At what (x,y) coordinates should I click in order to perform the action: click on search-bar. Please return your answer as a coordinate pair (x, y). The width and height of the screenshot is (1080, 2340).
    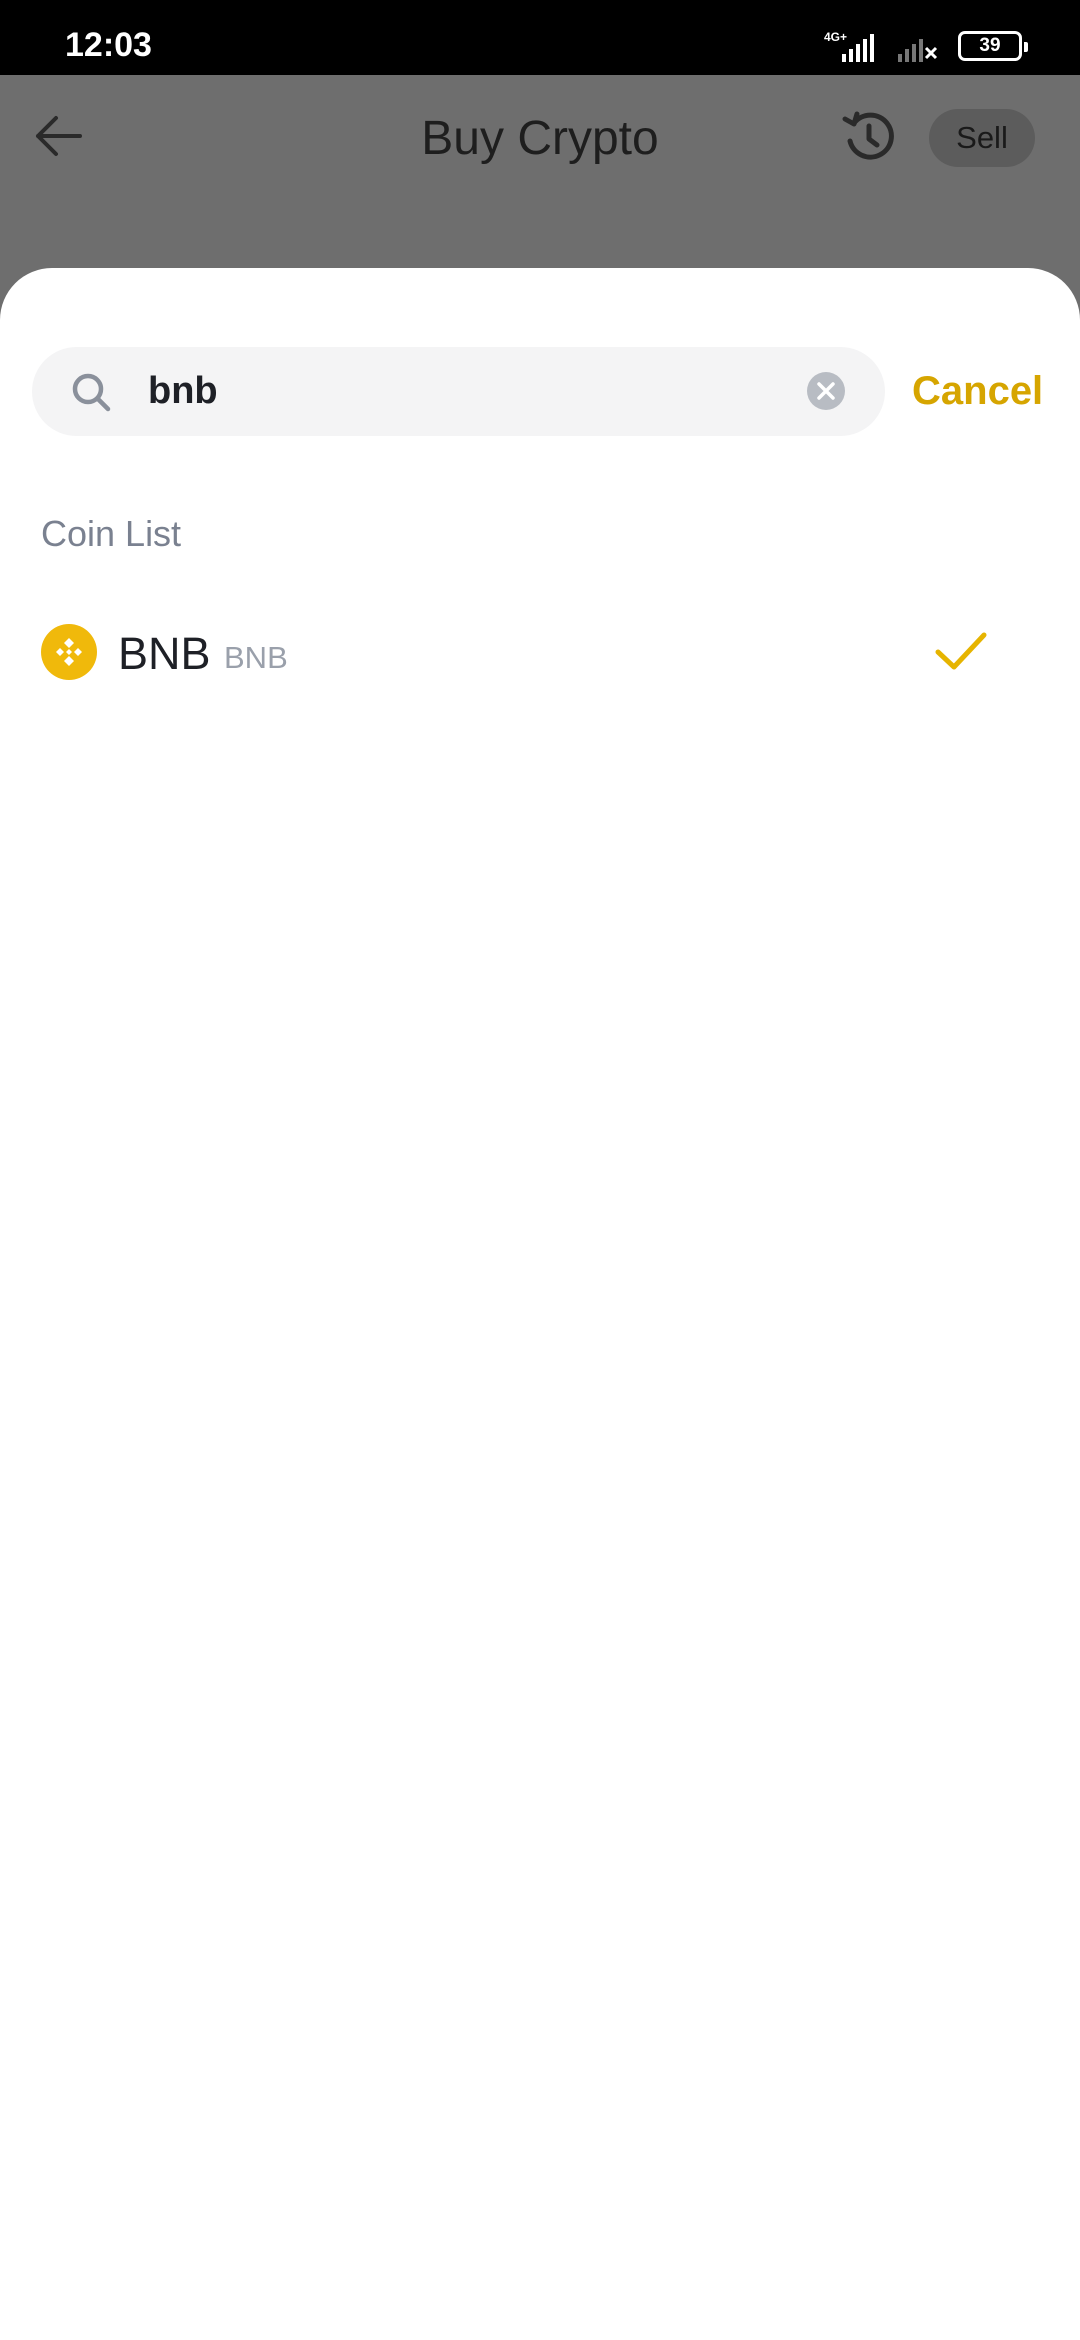
    Looking at the image, I should click on (458, 391).